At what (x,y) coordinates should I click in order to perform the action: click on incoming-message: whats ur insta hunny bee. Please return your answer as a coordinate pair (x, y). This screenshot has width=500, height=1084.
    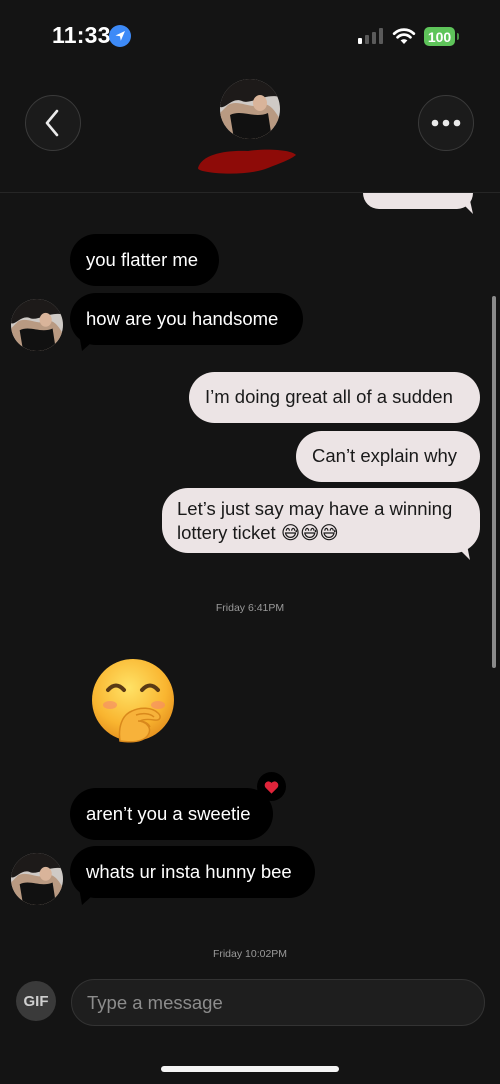
    Looking at the image, I should click on (192, 872).